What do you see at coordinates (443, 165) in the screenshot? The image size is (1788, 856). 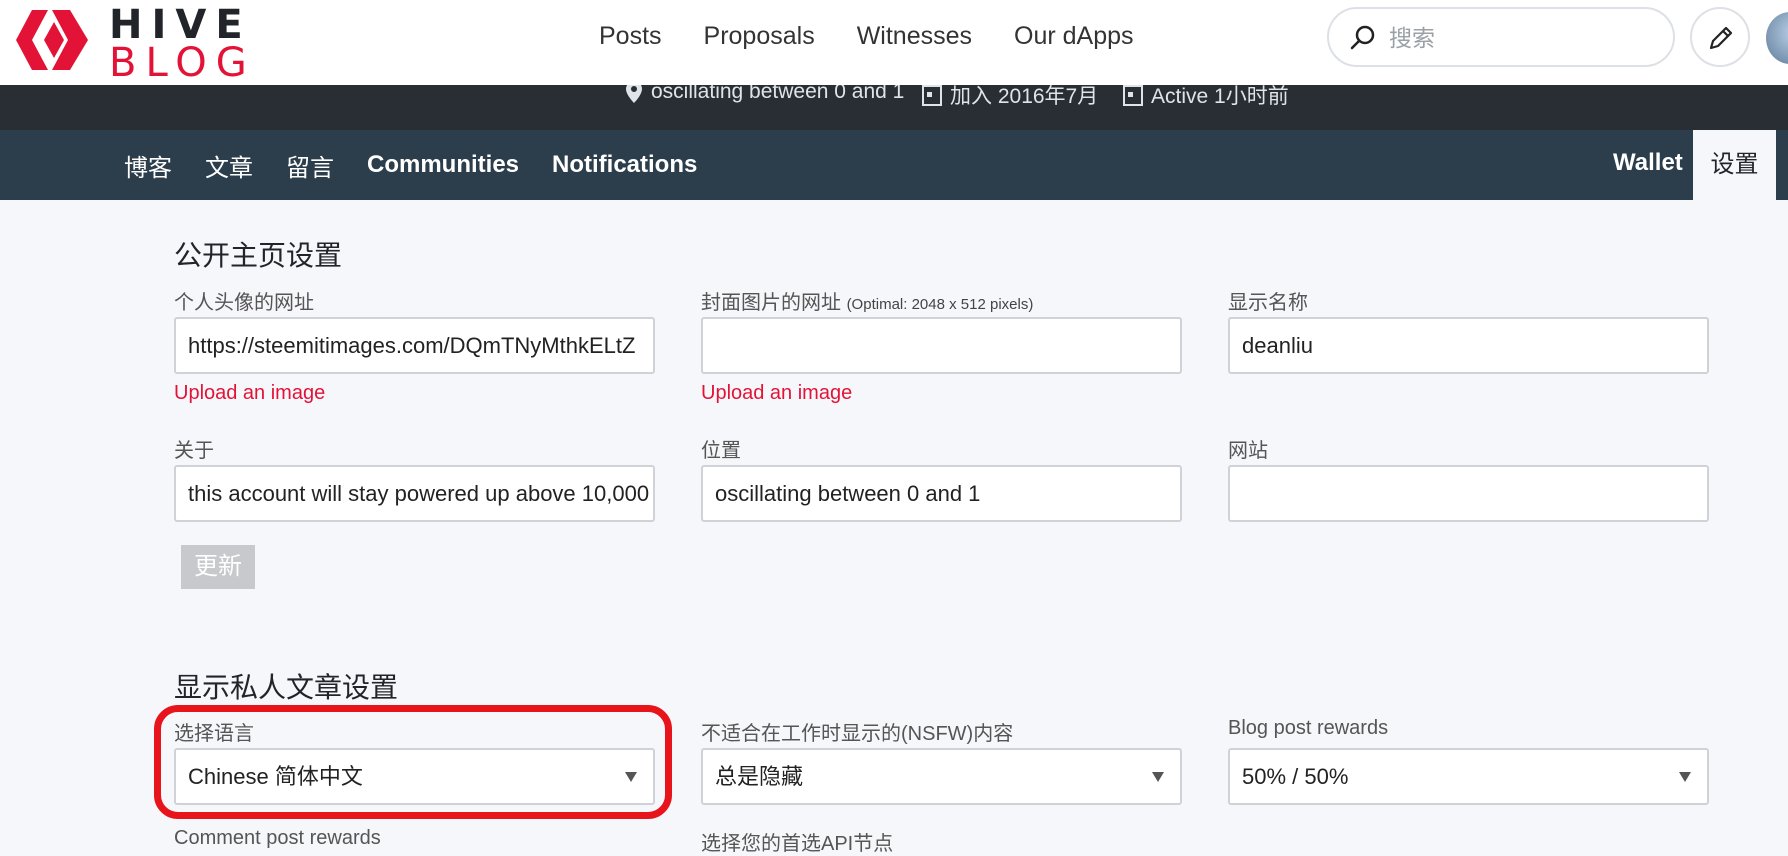 I see `tab-communities: Communities` at bounding box center [443, 165].